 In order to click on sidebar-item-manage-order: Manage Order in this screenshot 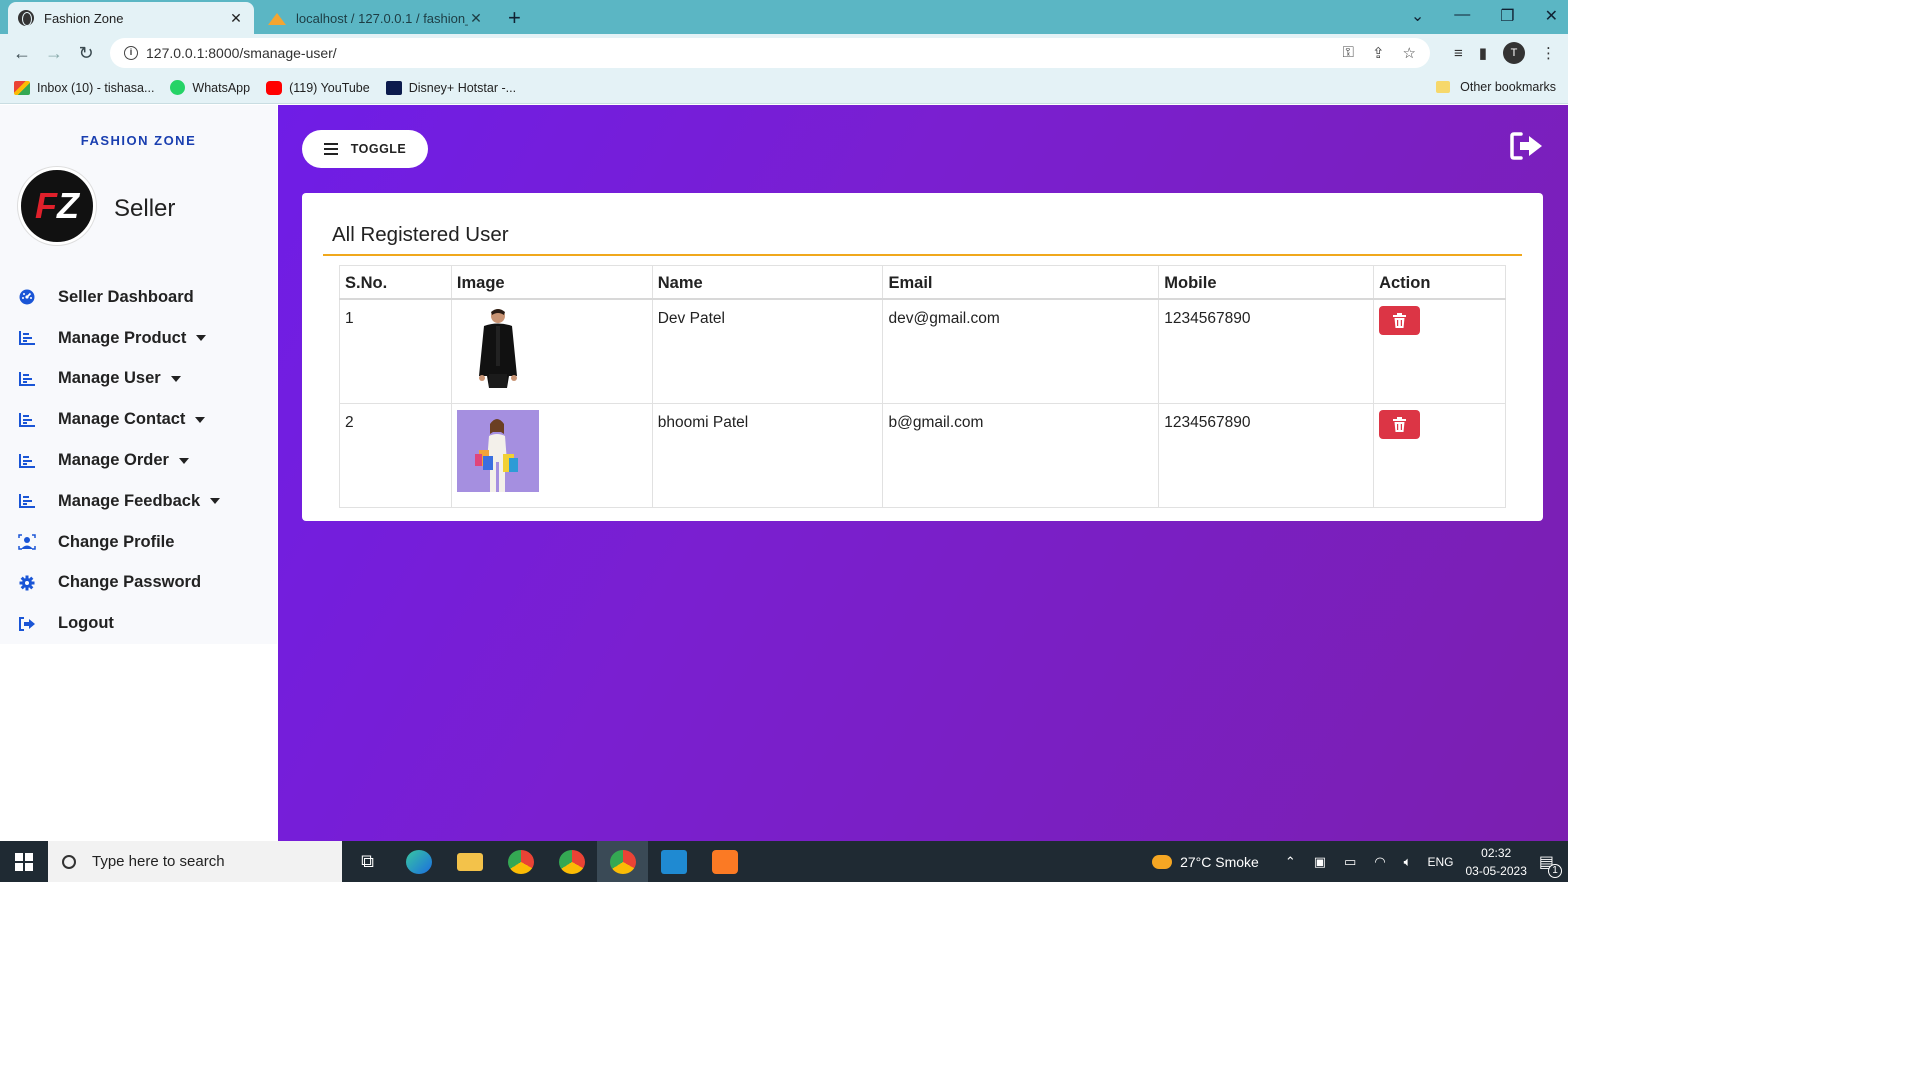, I will do `click(138, 460)`.